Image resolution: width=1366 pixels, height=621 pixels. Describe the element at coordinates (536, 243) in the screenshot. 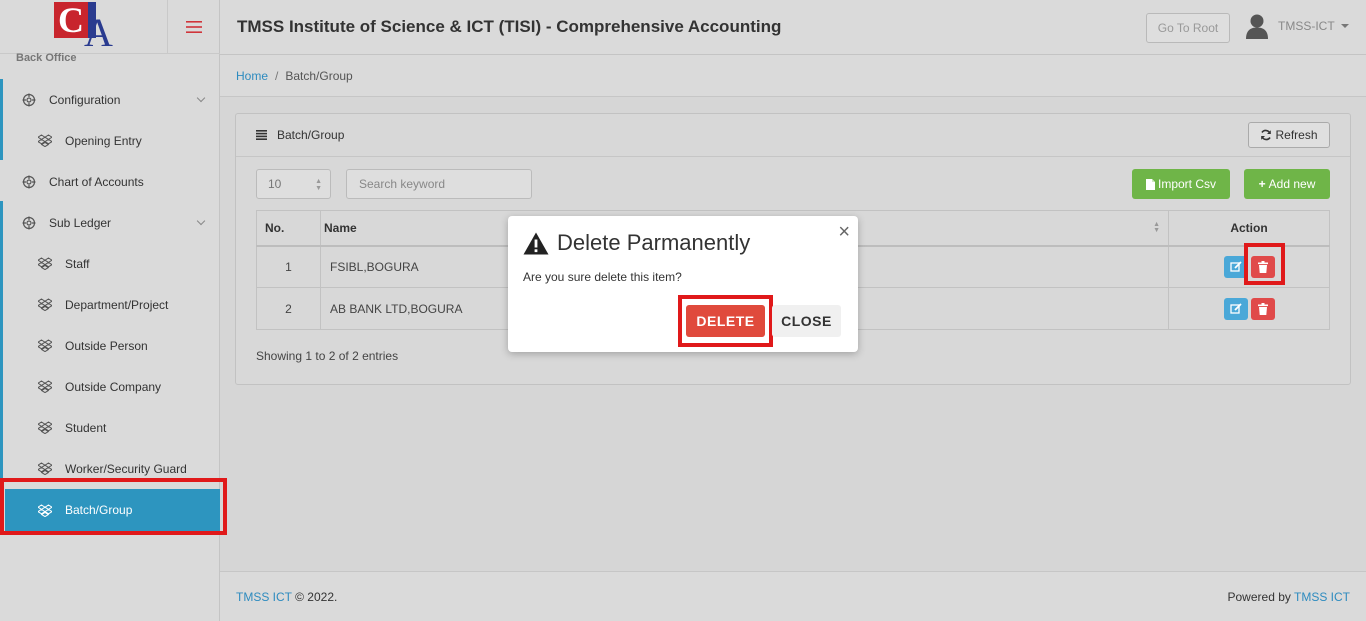

I see `warning-icon` at that location.